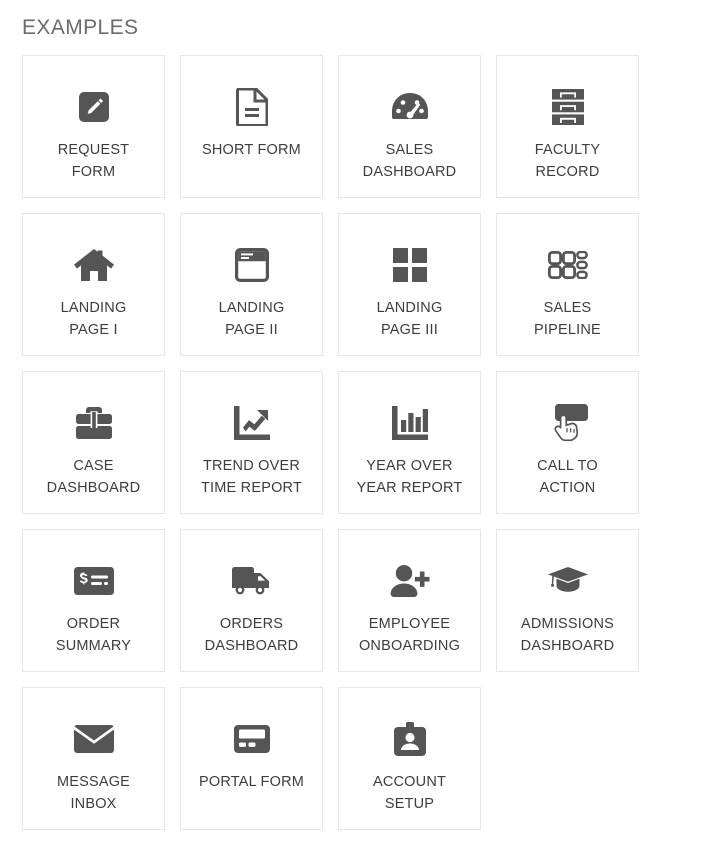  Describe the element at coordinates (567, 635) in the screenshot. I see `example-card-label: ADMISSIONS DASHBOARD` at that location.